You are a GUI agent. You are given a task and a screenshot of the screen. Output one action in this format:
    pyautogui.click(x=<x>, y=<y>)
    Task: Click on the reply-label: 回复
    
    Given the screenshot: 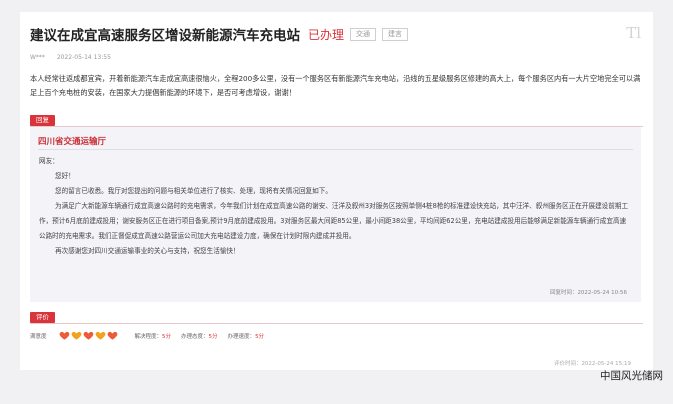 What is the action you would take?
    pyautogui.click(x=42, y=120)
    